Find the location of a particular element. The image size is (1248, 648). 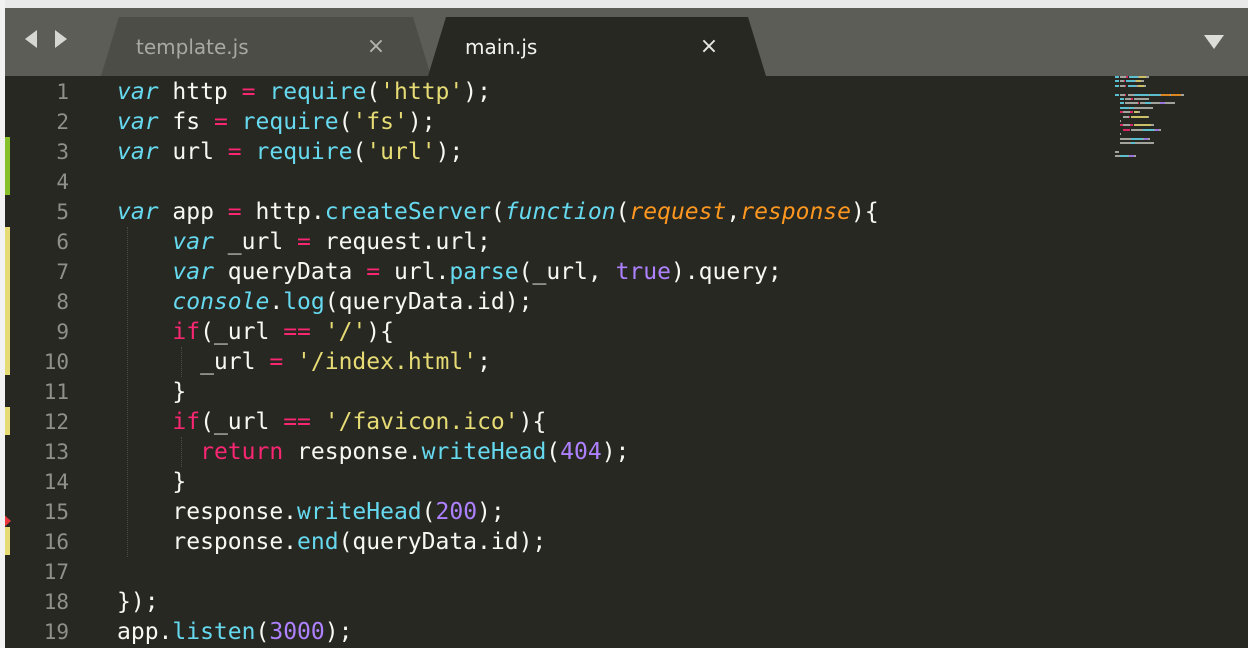

code-token: app. is located at coordinates (145, 632).